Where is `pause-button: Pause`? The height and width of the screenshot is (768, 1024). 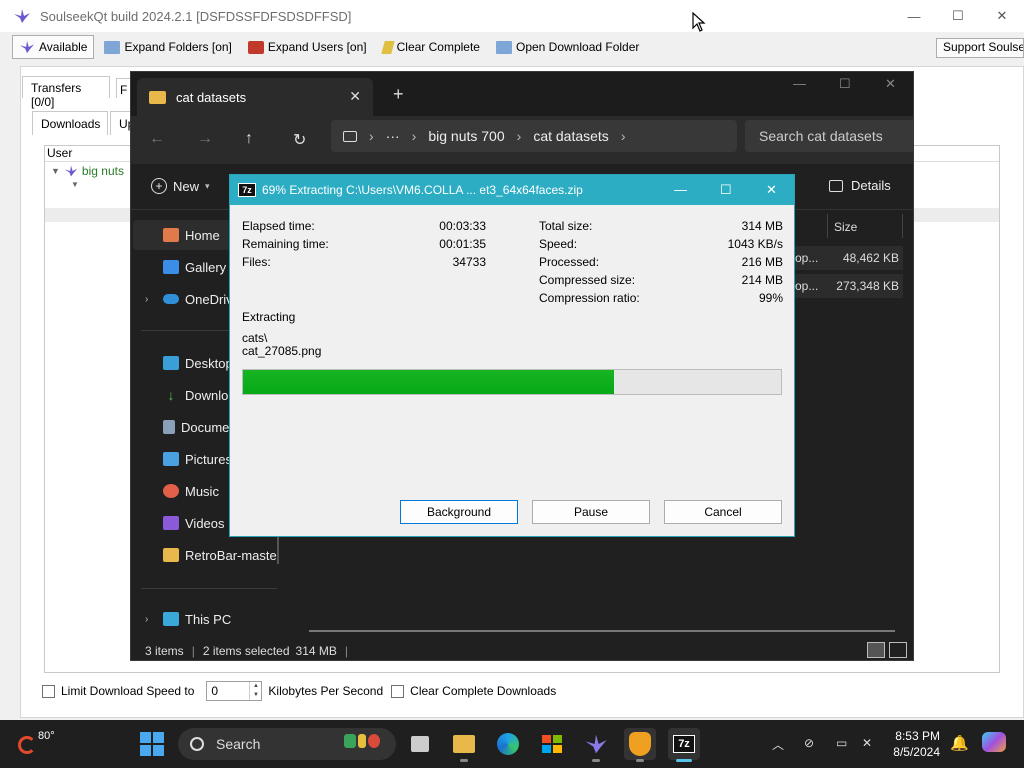
pause-button: Pause is located at coordinates (591, 512).